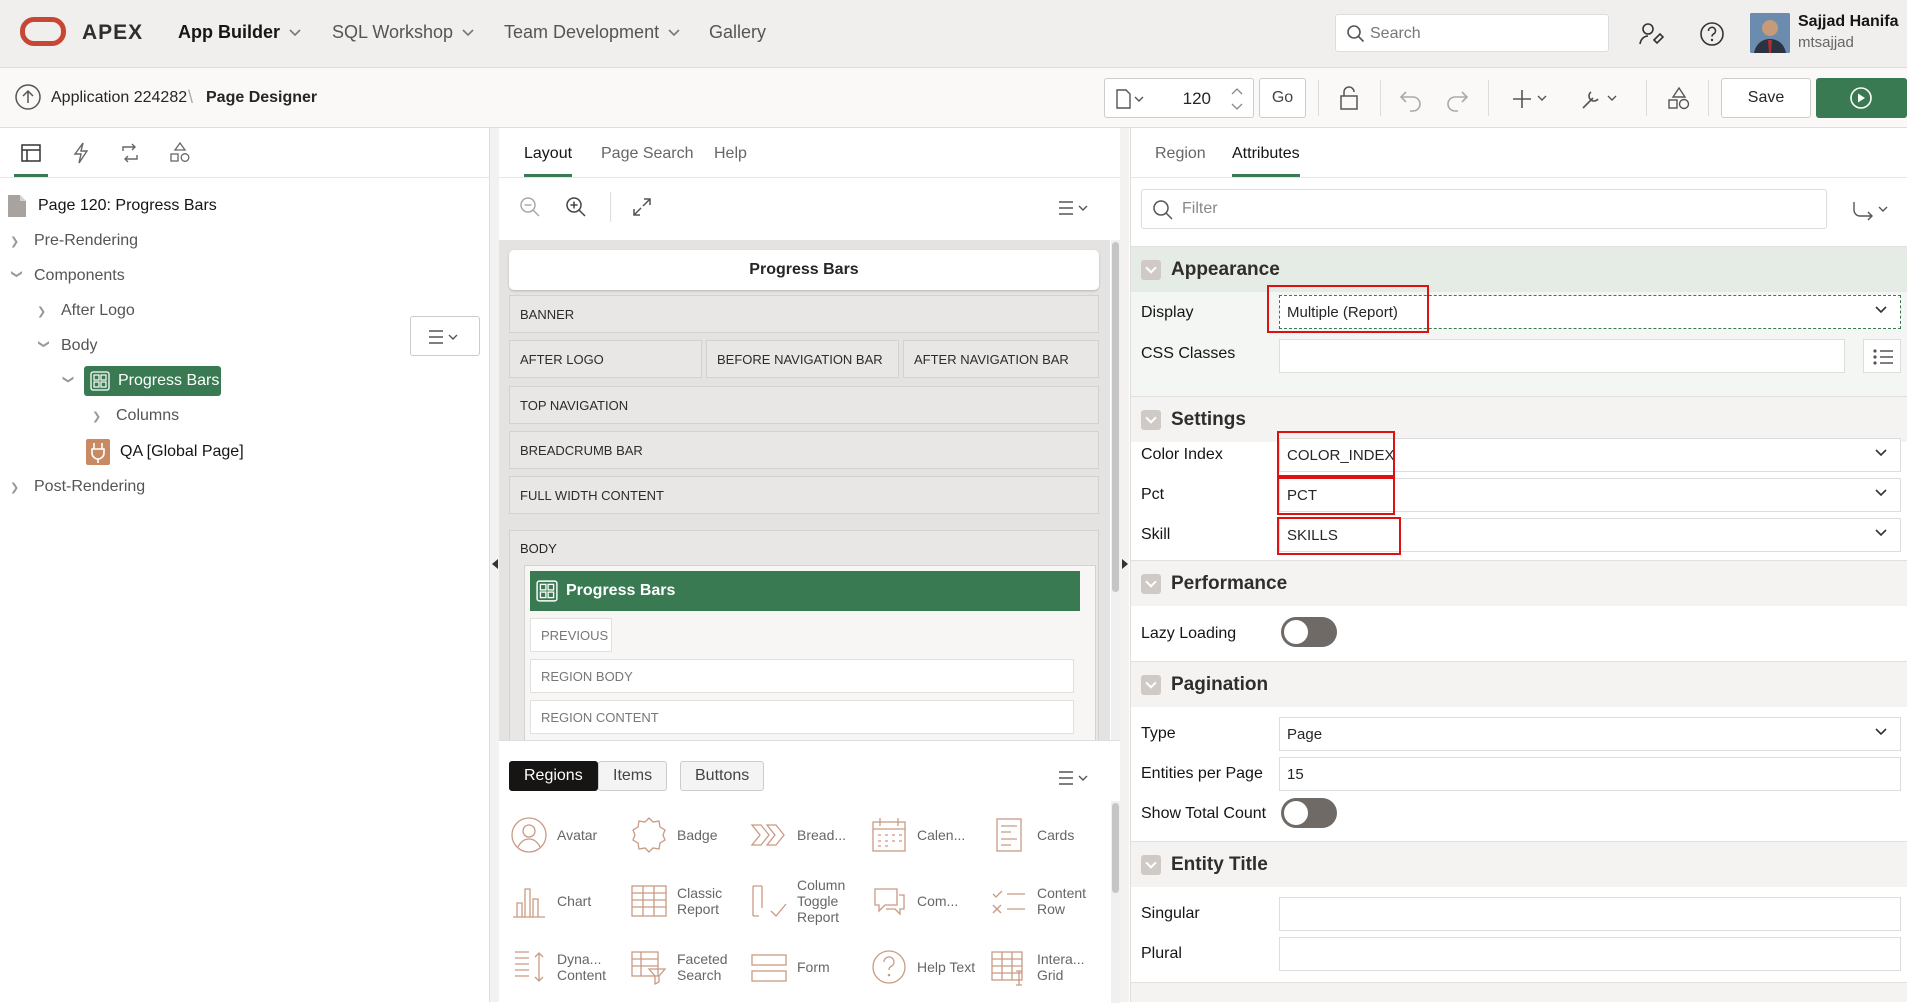 The image size is (1907, 1003). I want to click on gallery-item-interactive-grid: Intera... Grid, so click(1049, 967).